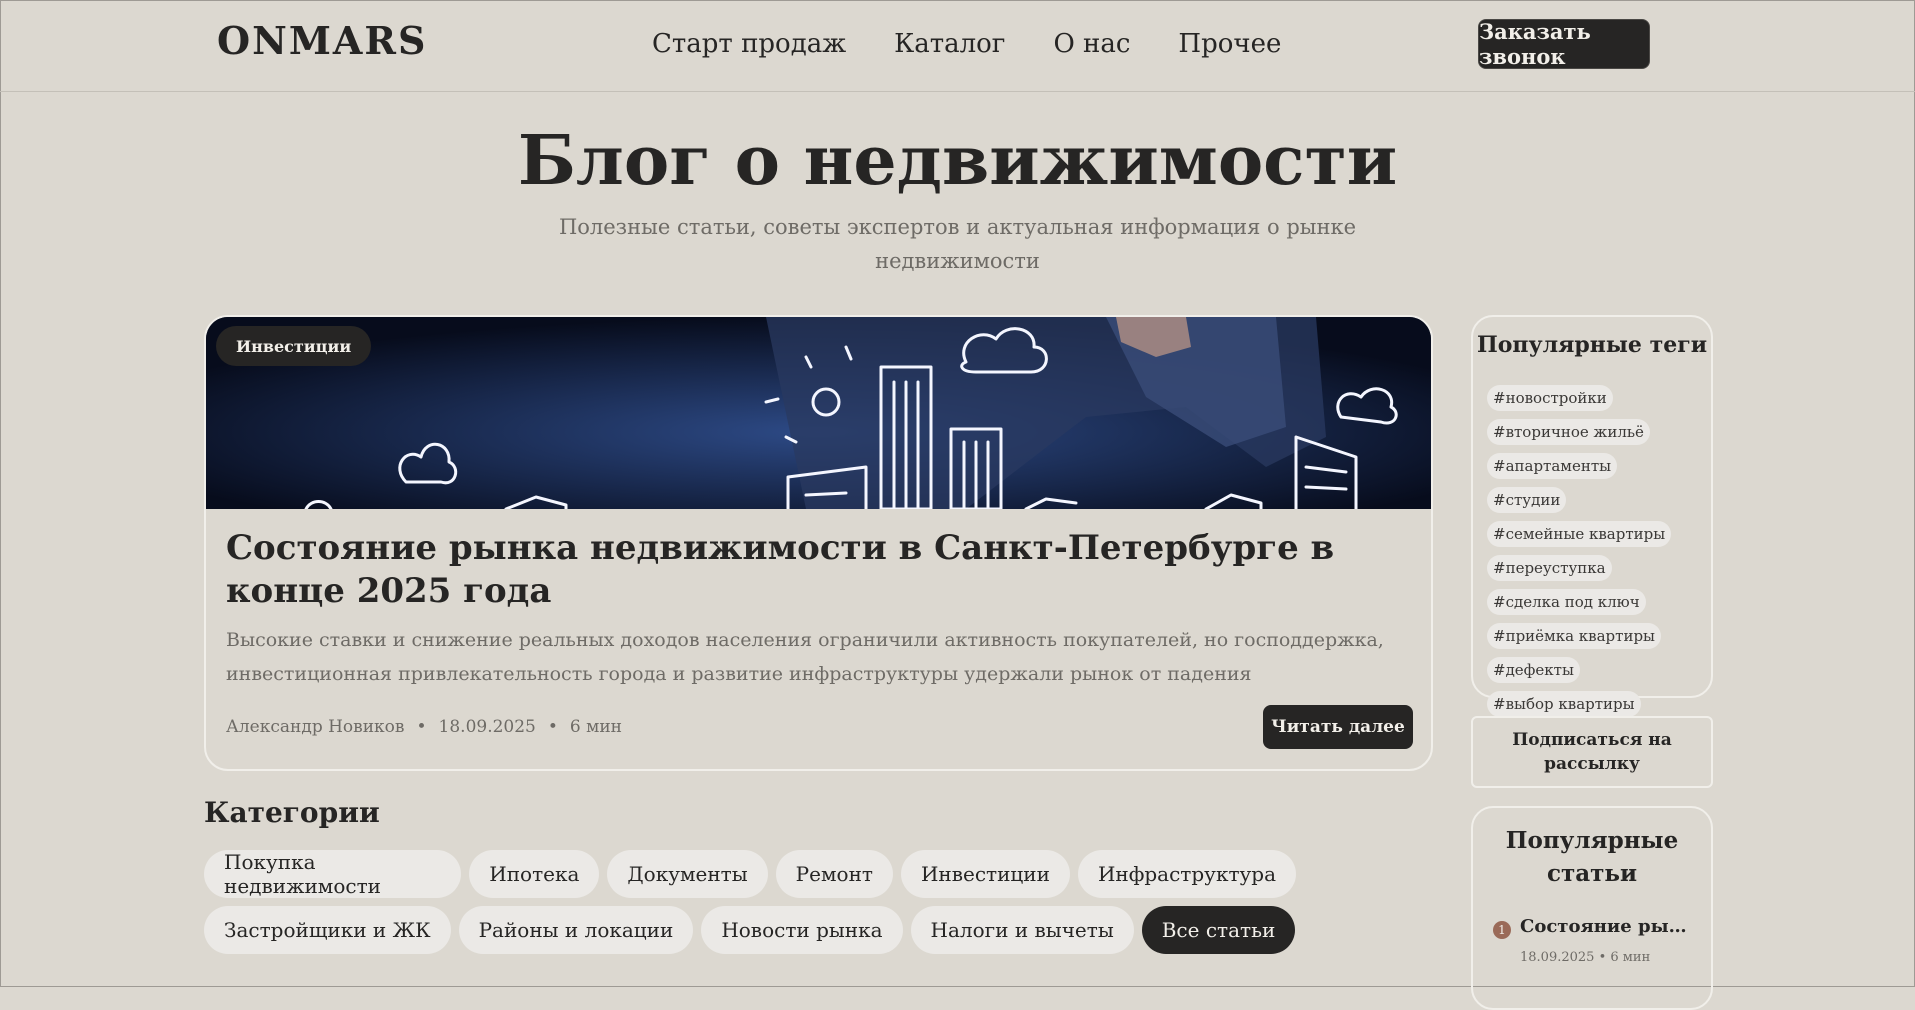 The width and height of the screenshot is (1915, 1010). Describe the element at coordinates (1550, 398) in the screenshot. I see `tag-chip: #новостройки` at that location.